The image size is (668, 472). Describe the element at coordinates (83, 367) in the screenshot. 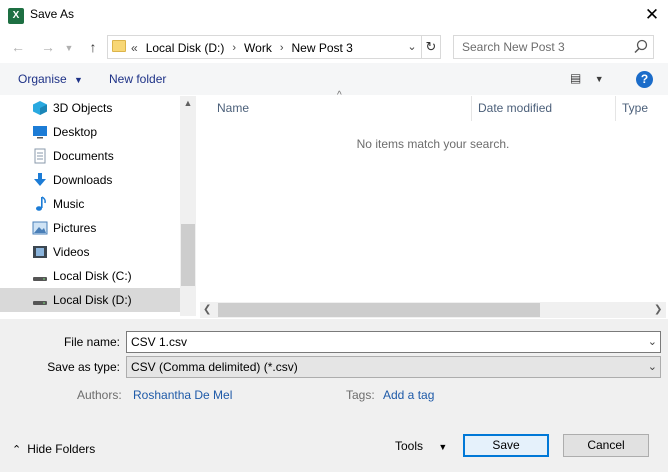

I see `save-as-type-label: Save as type:` at that location.